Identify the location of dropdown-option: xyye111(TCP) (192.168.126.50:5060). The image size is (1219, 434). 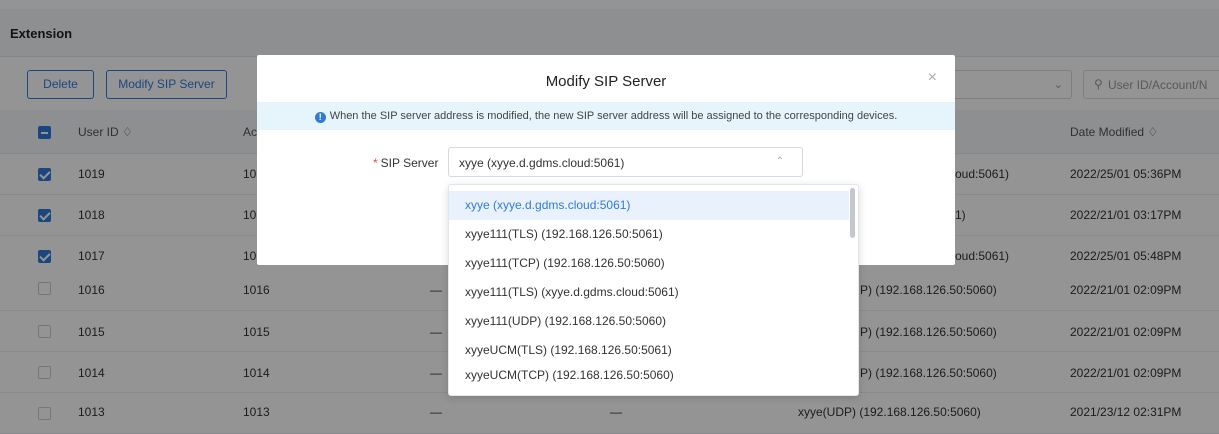
(649, 263).